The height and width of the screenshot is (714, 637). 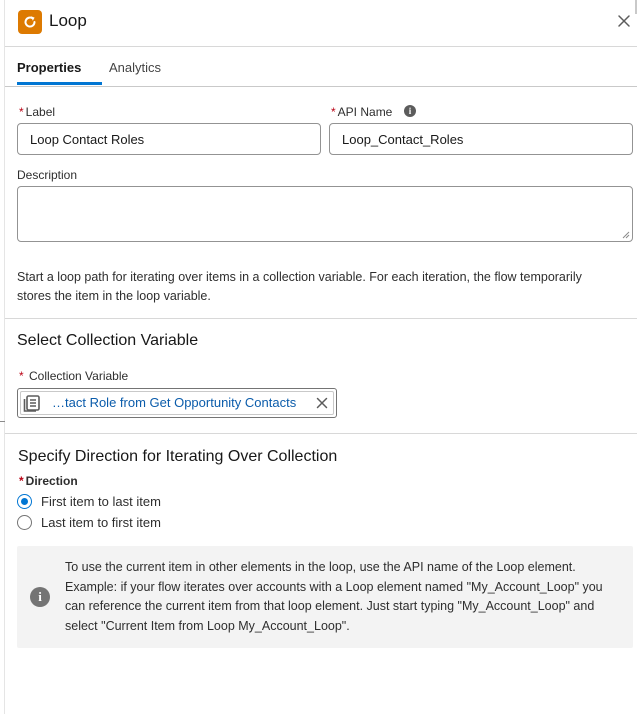 I want to click on description-field-label: Description, so click(x=47, y=175).